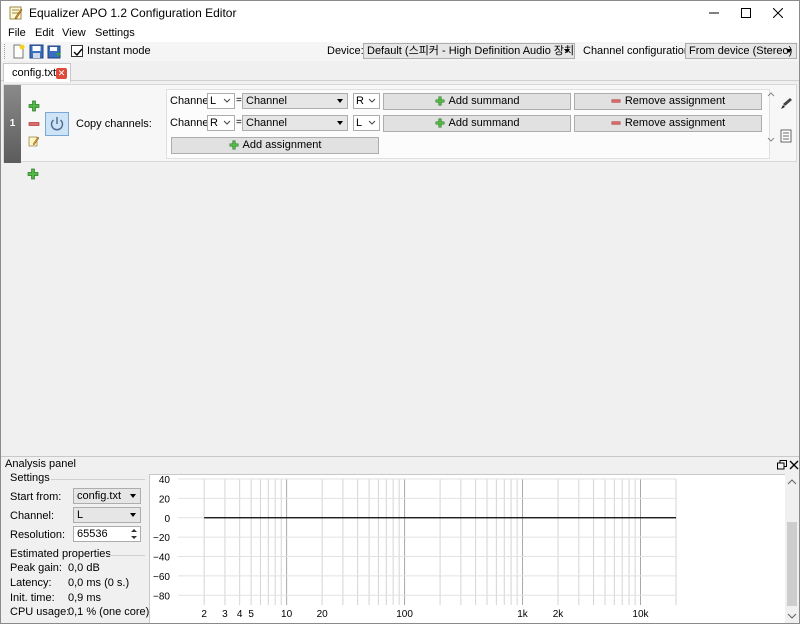 This screenshot has height=624, width=800. What do you see at coordinates (61, 73) in the screenshot?
I see `tab-close-icon: ✕` at bounding box center [61, 73].